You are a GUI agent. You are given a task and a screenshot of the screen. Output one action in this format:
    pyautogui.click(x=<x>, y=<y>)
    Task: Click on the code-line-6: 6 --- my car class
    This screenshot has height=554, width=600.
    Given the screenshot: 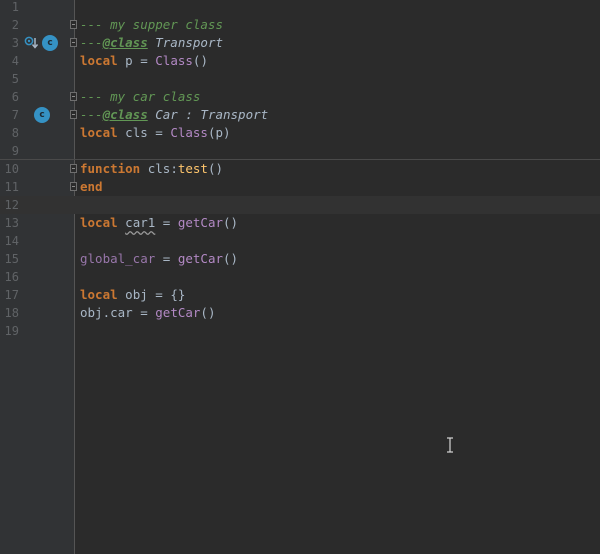 What is the action you would take?
    pyautogui.click(x=300, y=97)
    